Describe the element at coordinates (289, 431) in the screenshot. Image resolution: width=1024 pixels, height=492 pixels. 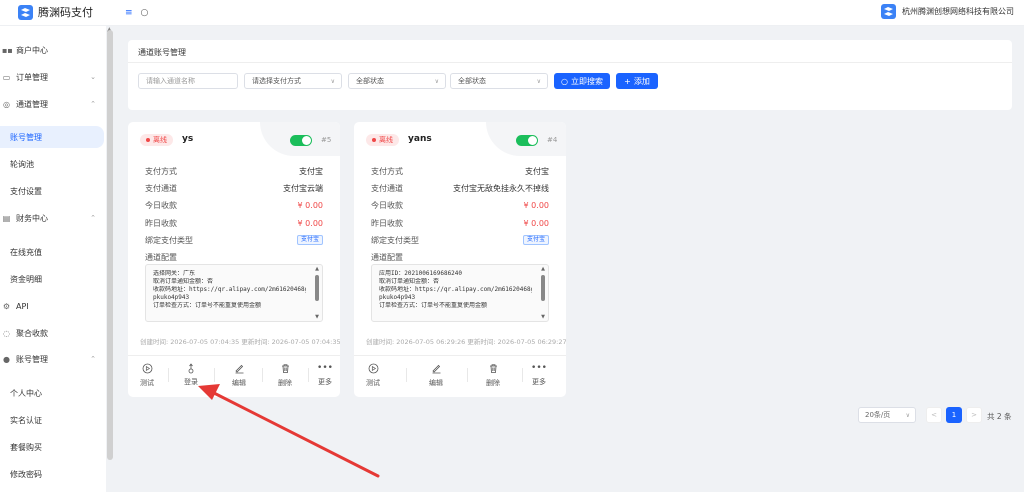
I see `annotation-arrow` at that location.